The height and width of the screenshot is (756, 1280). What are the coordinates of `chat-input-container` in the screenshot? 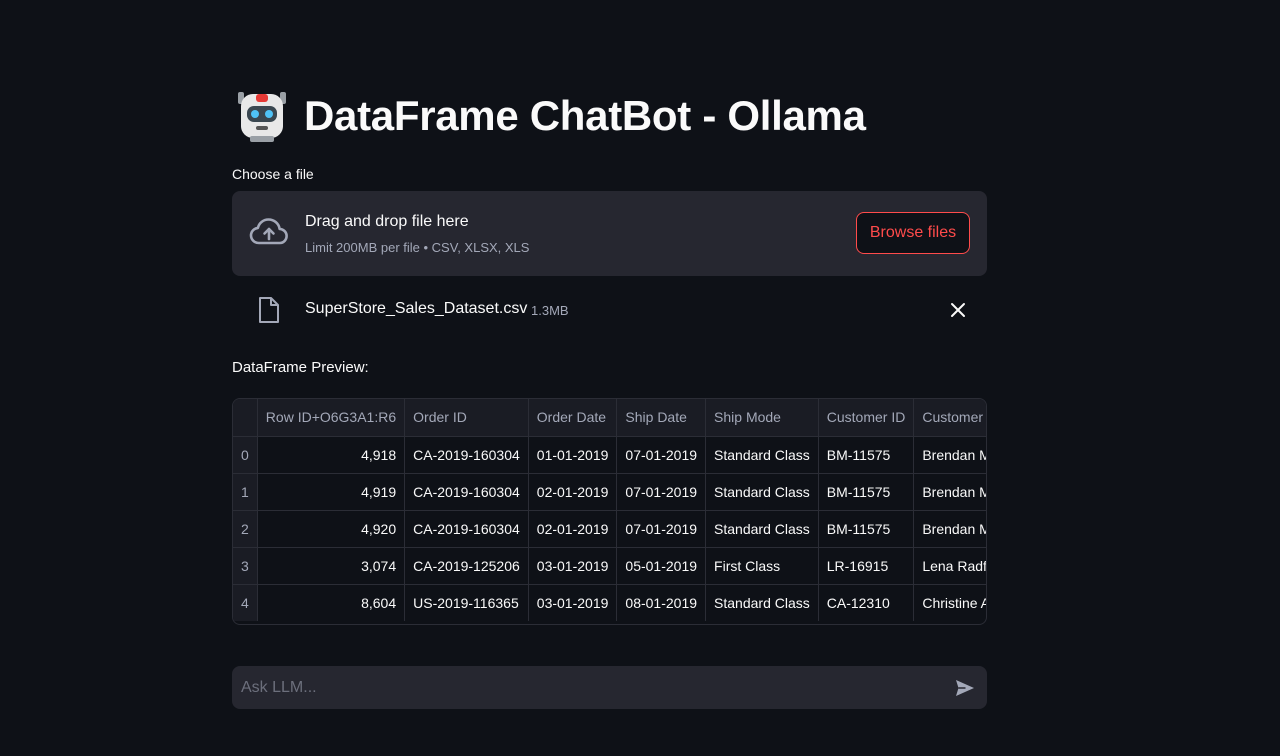 It's located at (609, 687).